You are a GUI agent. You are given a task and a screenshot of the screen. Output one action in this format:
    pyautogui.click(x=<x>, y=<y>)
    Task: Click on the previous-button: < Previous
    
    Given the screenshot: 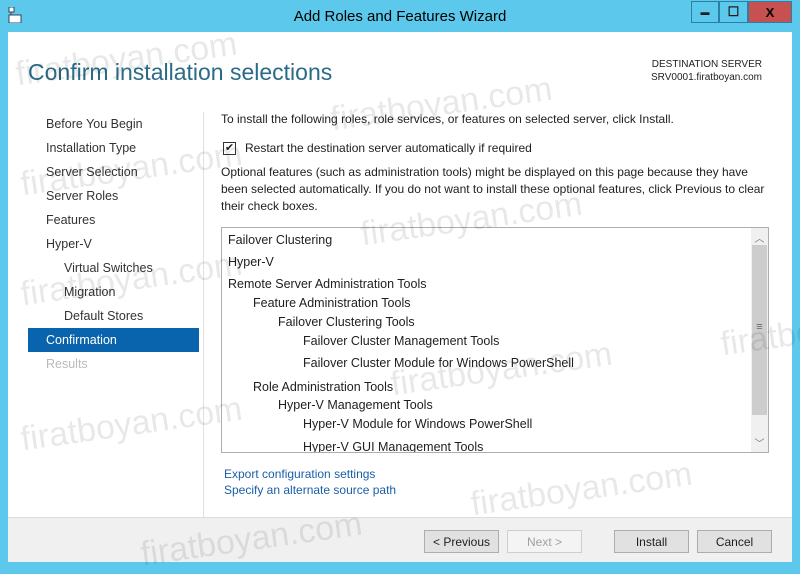 What is the action you would take?
    pyautogui.click(x=461, y=541)
    